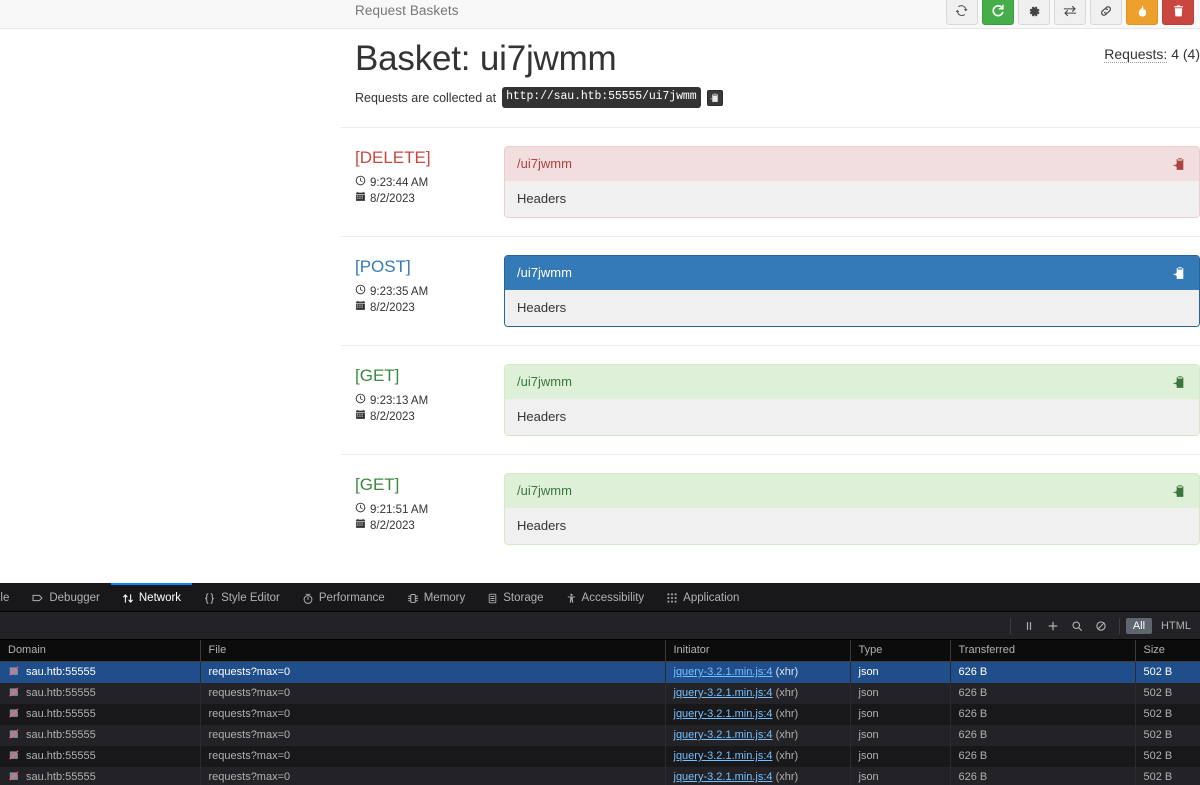 This screenshot has height=785, width=1200. Describe the element at coordinates (1139, 625) in the screenshot. I see `network-filter-all: All` at that location.